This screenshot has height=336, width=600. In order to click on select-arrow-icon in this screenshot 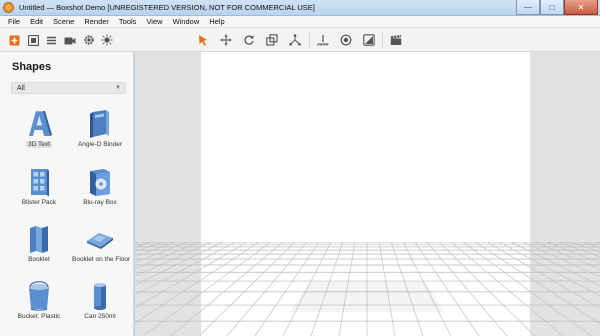, I will do `click(203, 40)`.